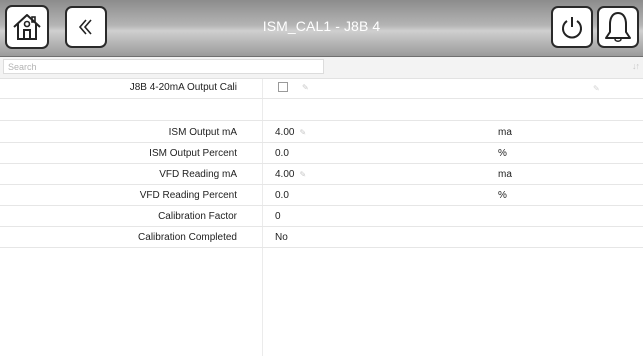 The width and height of the screenshot is (643, 356). Describe the element at coordinates (163, 66) in the screenshot. I see `search-input` at that location.